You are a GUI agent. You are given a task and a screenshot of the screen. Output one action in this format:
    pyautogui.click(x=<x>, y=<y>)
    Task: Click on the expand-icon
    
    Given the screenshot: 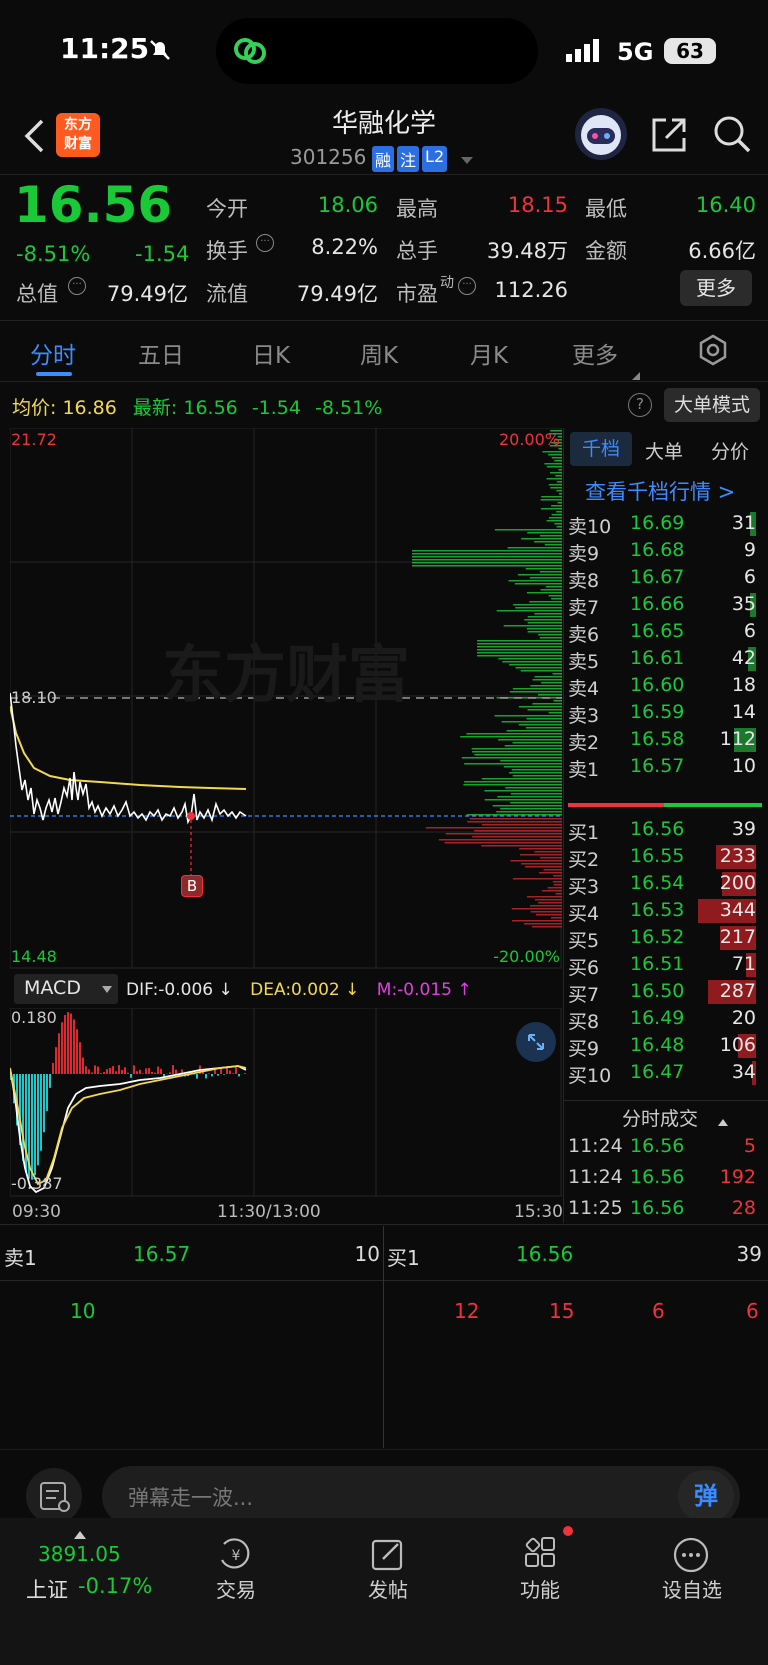 What is the action you would take?
    pyautogui.click(x=536, y=1042)
    